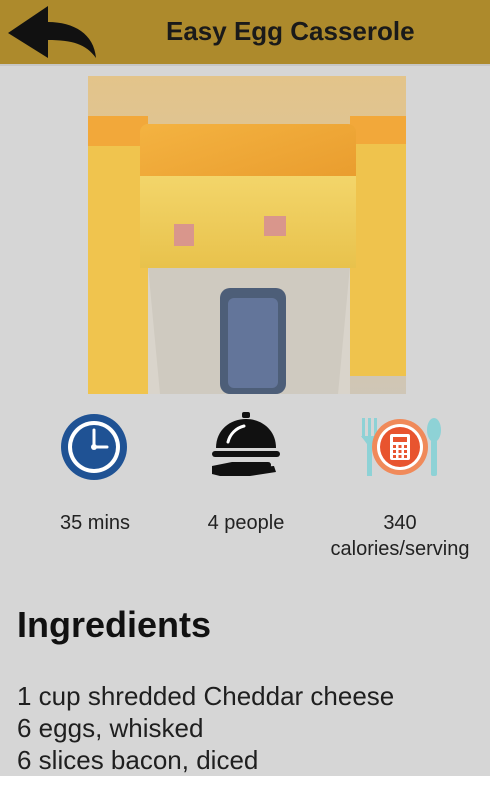 This screenshot has width=490, height=800. Describe the element at coordinates (400, 549) in the screenshot. I see `calories-unit: calories/serving` at that location.